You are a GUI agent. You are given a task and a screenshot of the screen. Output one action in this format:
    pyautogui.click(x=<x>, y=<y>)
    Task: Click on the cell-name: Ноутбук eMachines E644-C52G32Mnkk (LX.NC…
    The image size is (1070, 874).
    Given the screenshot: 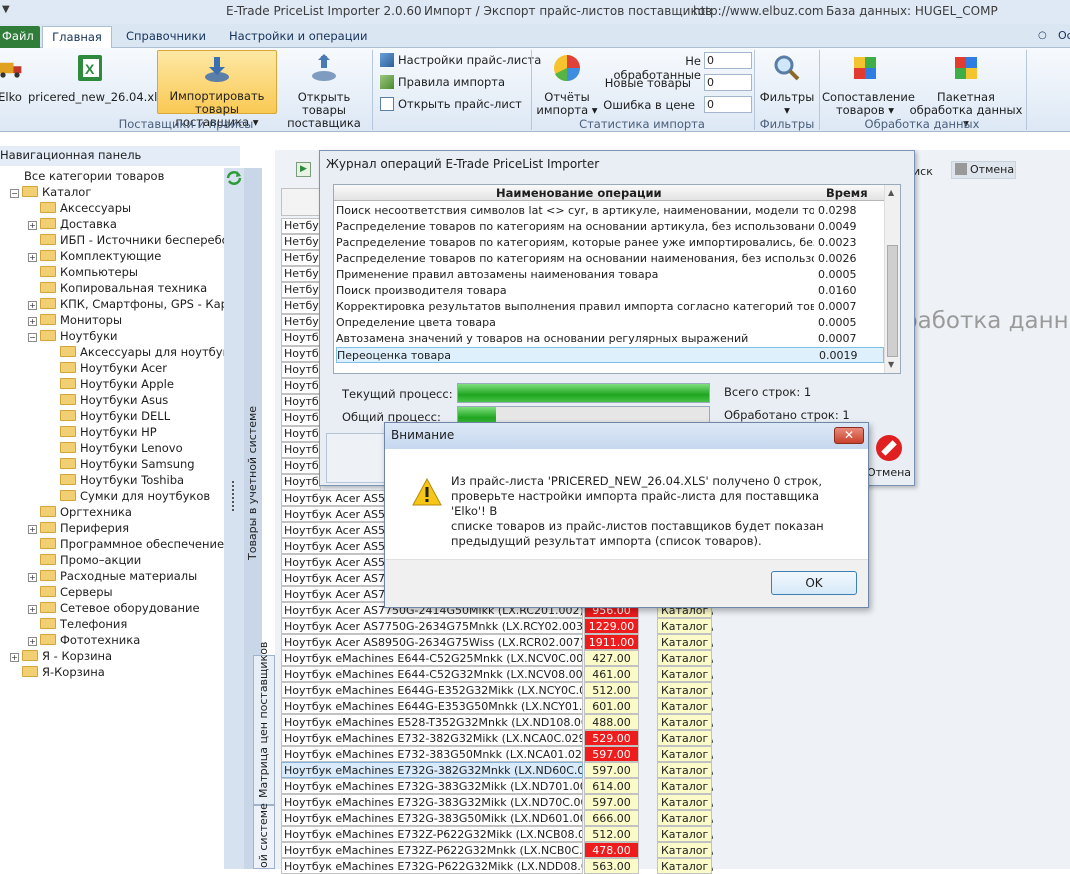 What is the action you would take?
    pyautogui.click(x=432, y=674)
    